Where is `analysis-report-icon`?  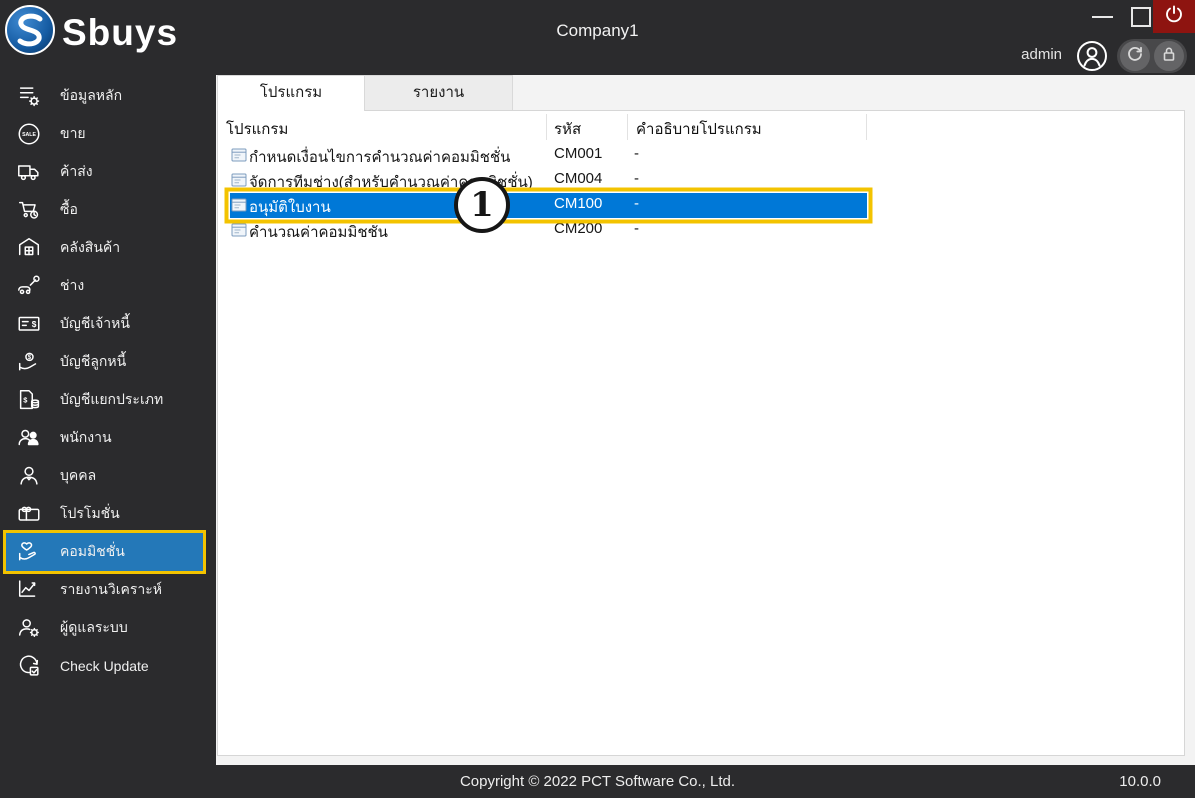
analysis-report-icon is located at coordinates (29, 590).